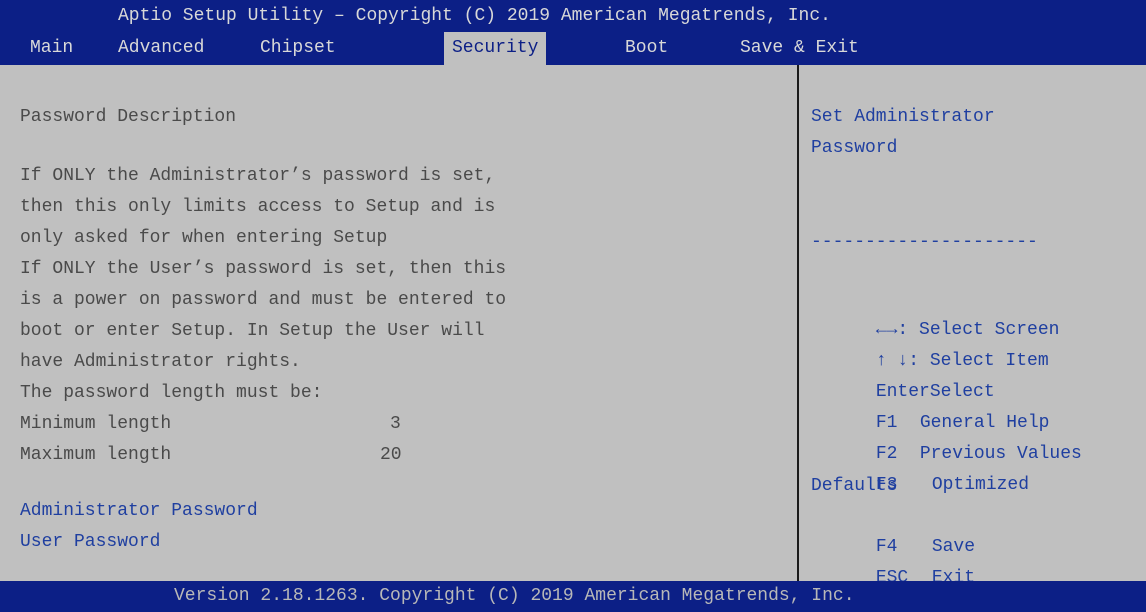 This screenshot has height=612, width=1146. Describe the element at coordinates (854, 148) in the screenshot. I see `help-text-line: Password` at that location.